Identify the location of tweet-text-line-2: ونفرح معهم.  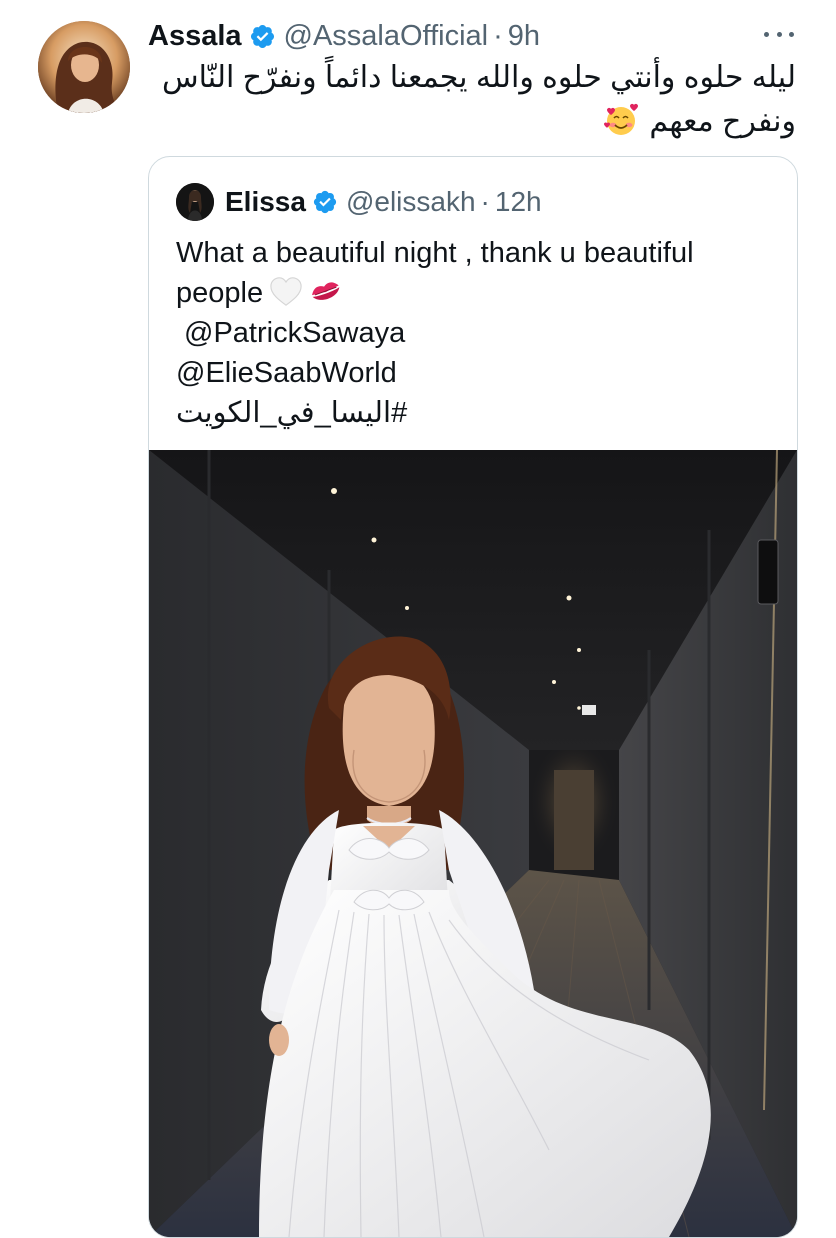
(476, 122).